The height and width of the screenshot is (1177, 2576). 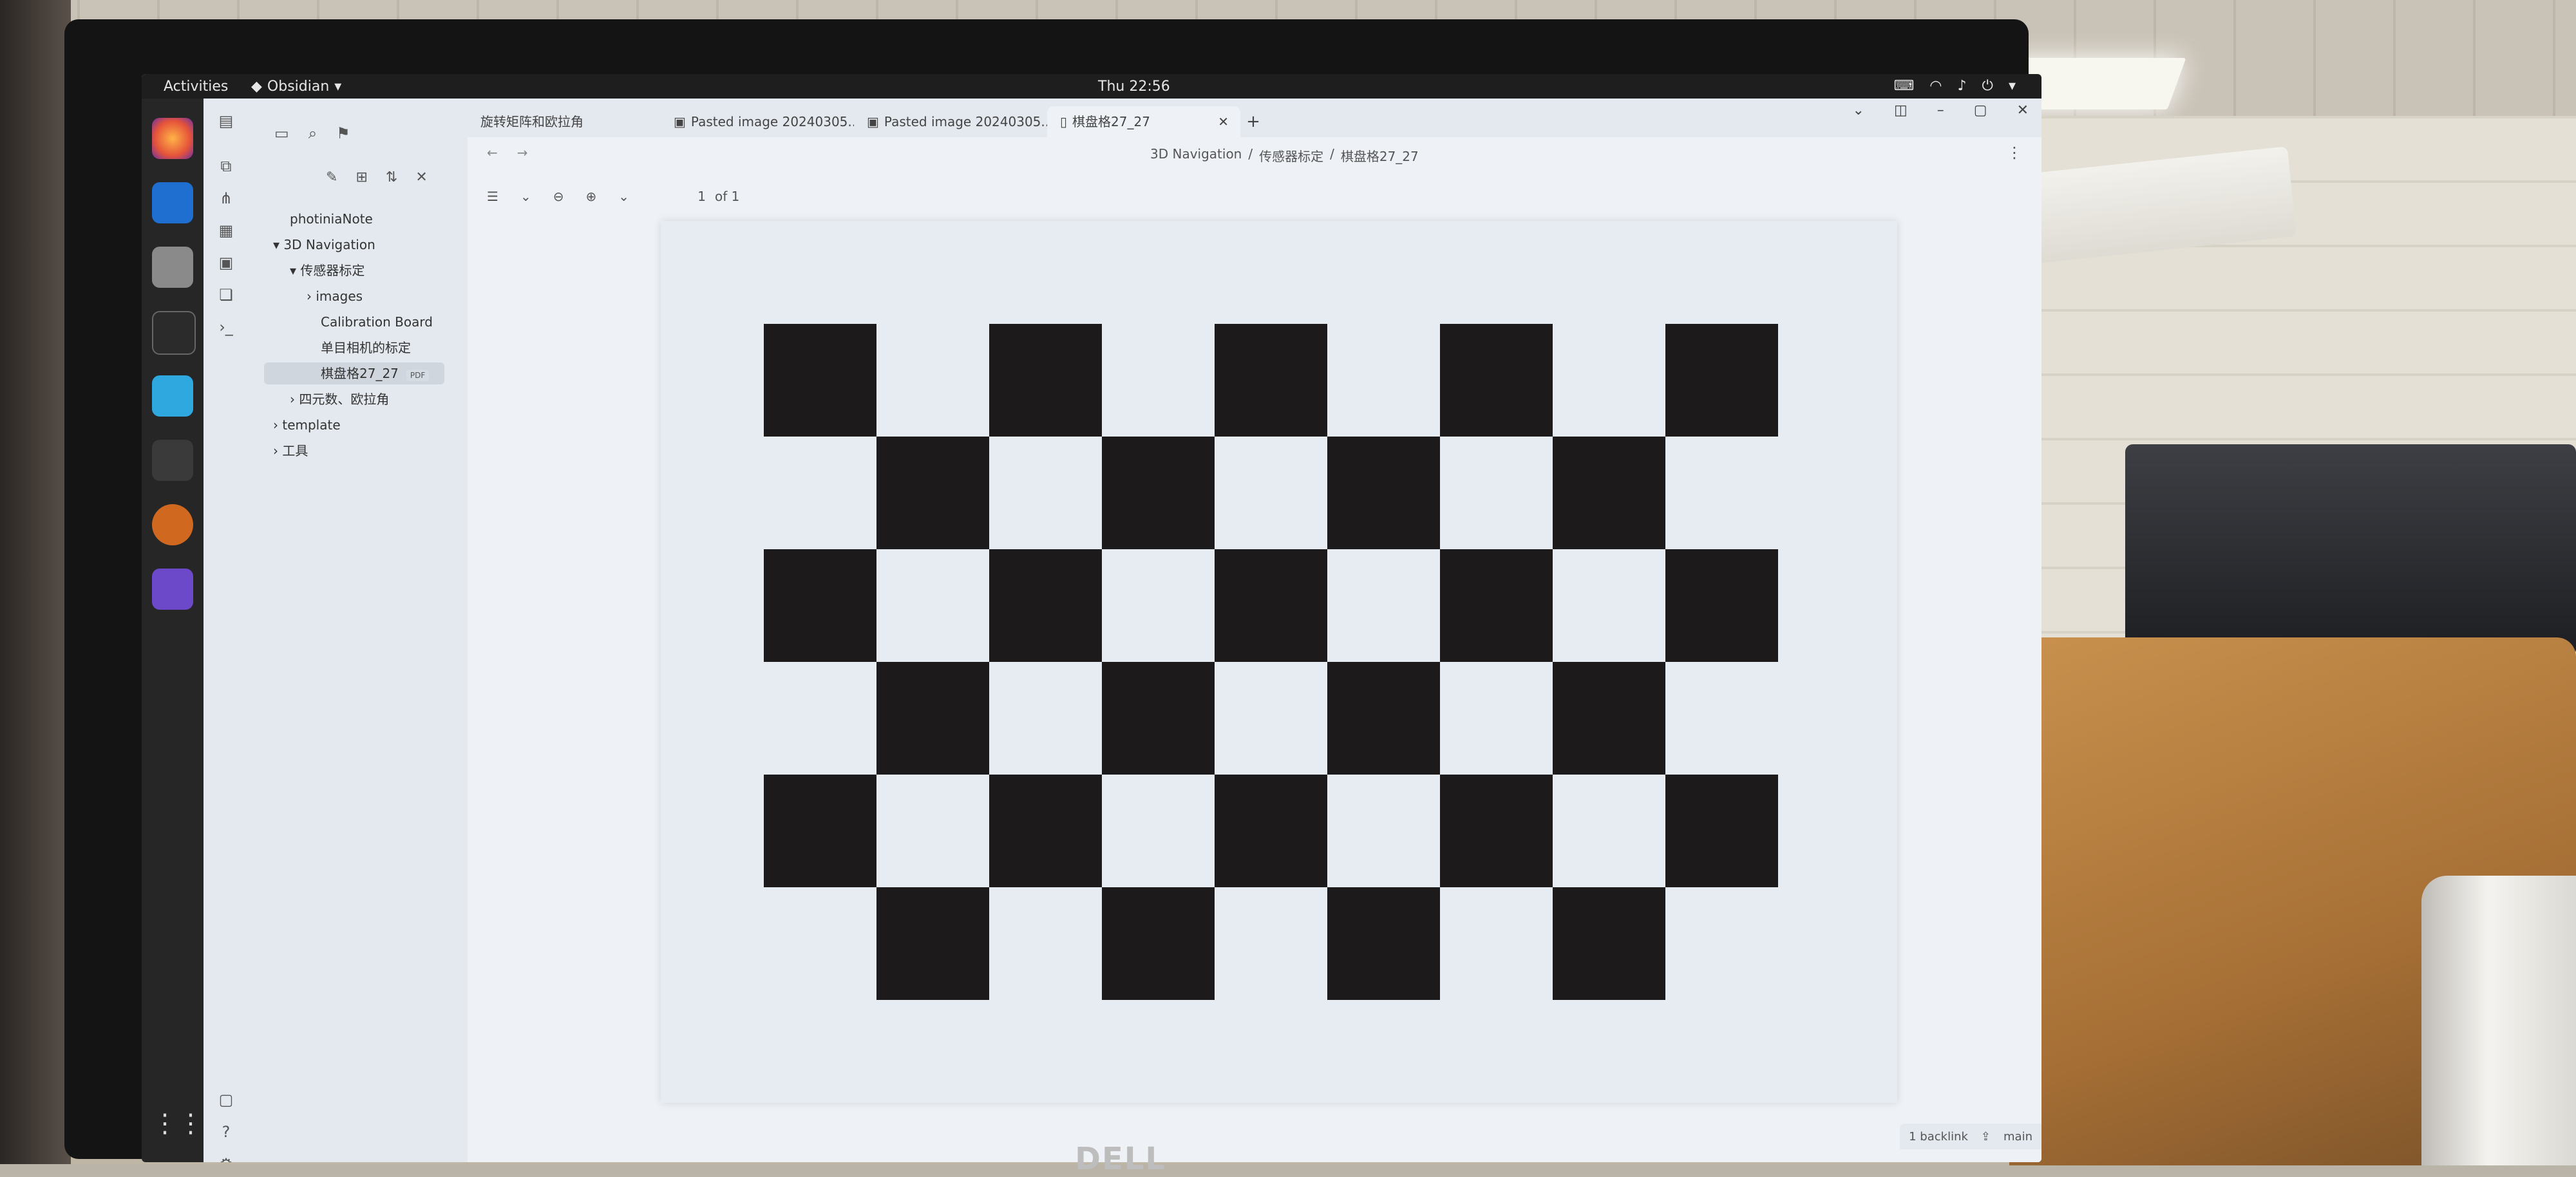 What do you see at coordinates (418, 375) in the screenshot?
I see `pdf-badge: PDF` at bounding box center [418, 375].